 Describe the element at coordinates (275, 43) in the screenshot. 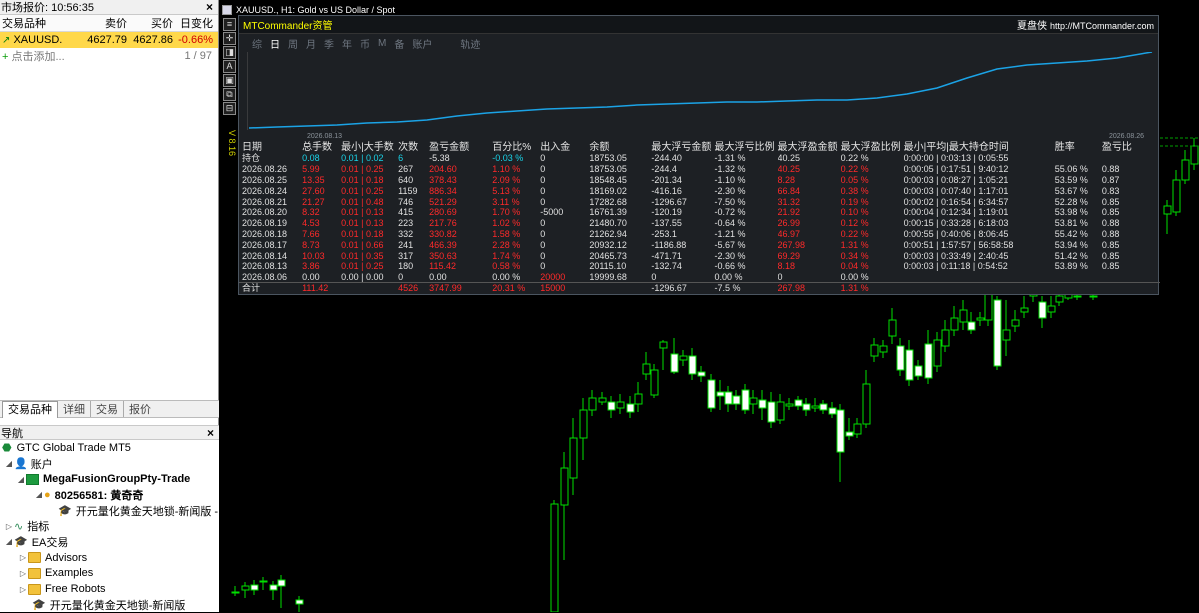

I see `period-tab: 日` at that location.